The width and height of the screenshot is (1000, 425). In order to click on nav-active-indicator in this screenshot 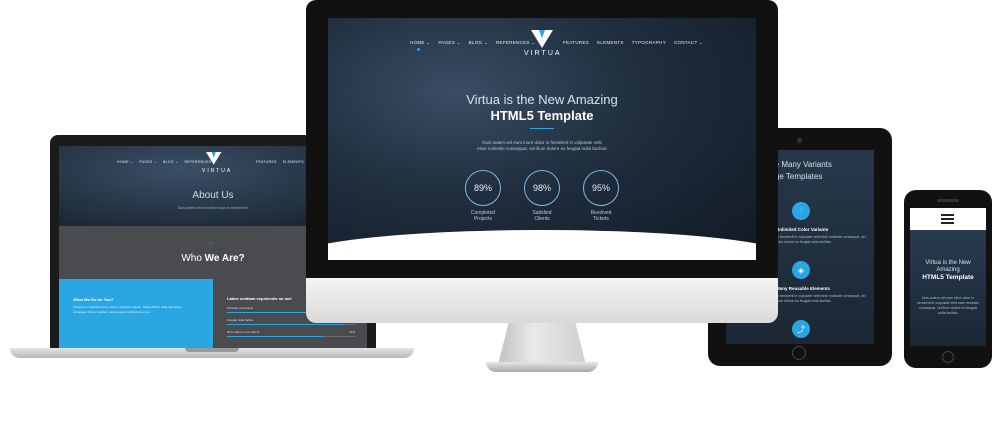, I will do `click(418, 49)`.